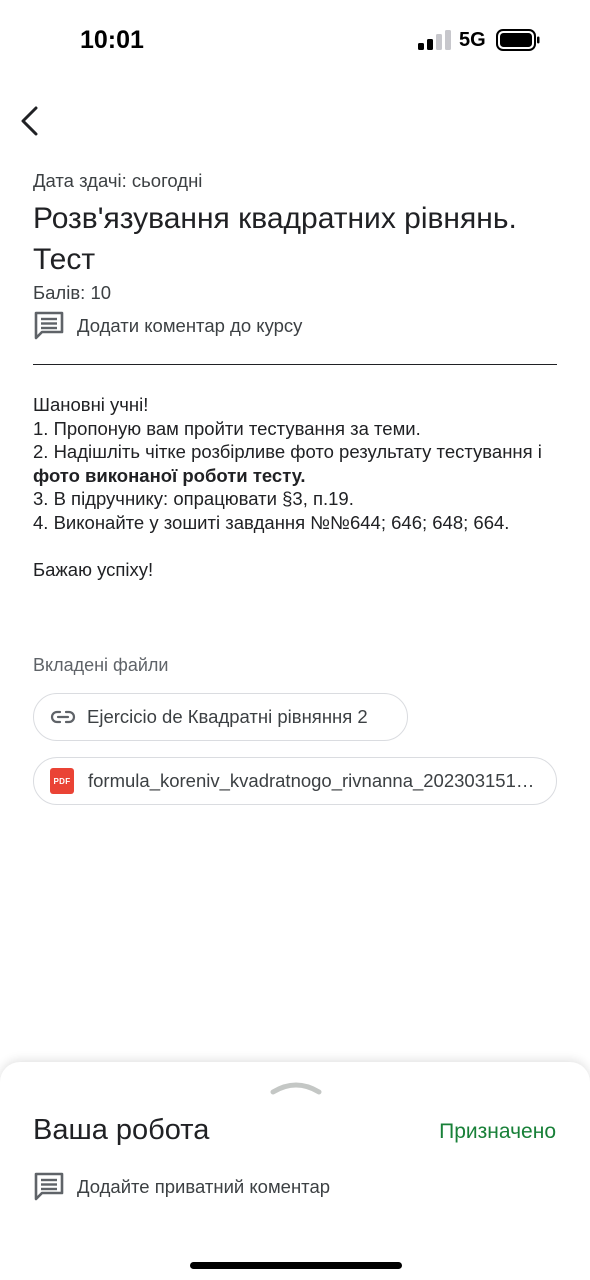  Describe the element at coordinates (112, 40) in the screenshot. I see `status-time: 10:01` at that location.